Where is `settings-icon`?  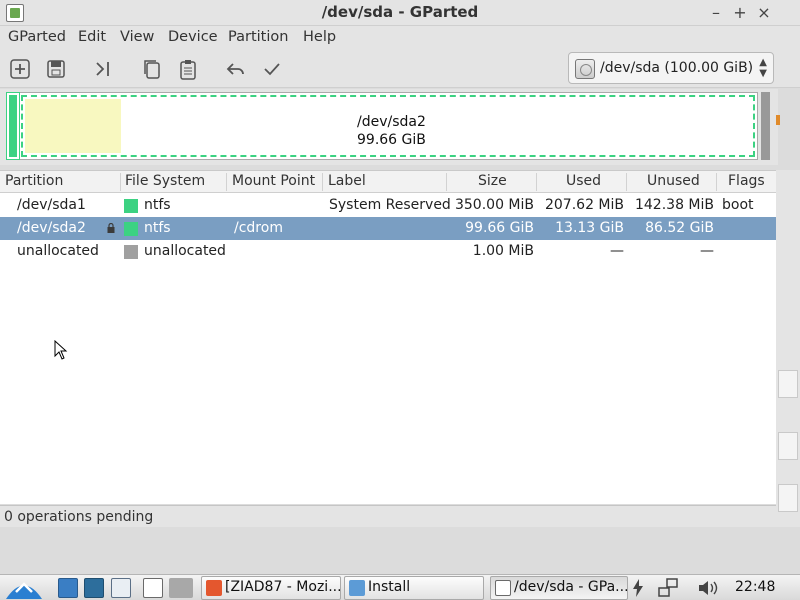 settings-icon is located at coordinates (94, 588).